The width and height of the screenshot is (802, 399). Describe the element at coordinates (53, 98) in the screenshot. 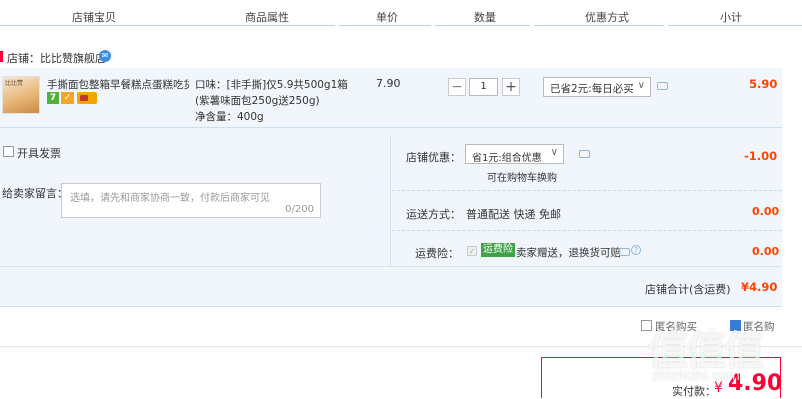

I see `seven-day-return-icon: 7` at that location.